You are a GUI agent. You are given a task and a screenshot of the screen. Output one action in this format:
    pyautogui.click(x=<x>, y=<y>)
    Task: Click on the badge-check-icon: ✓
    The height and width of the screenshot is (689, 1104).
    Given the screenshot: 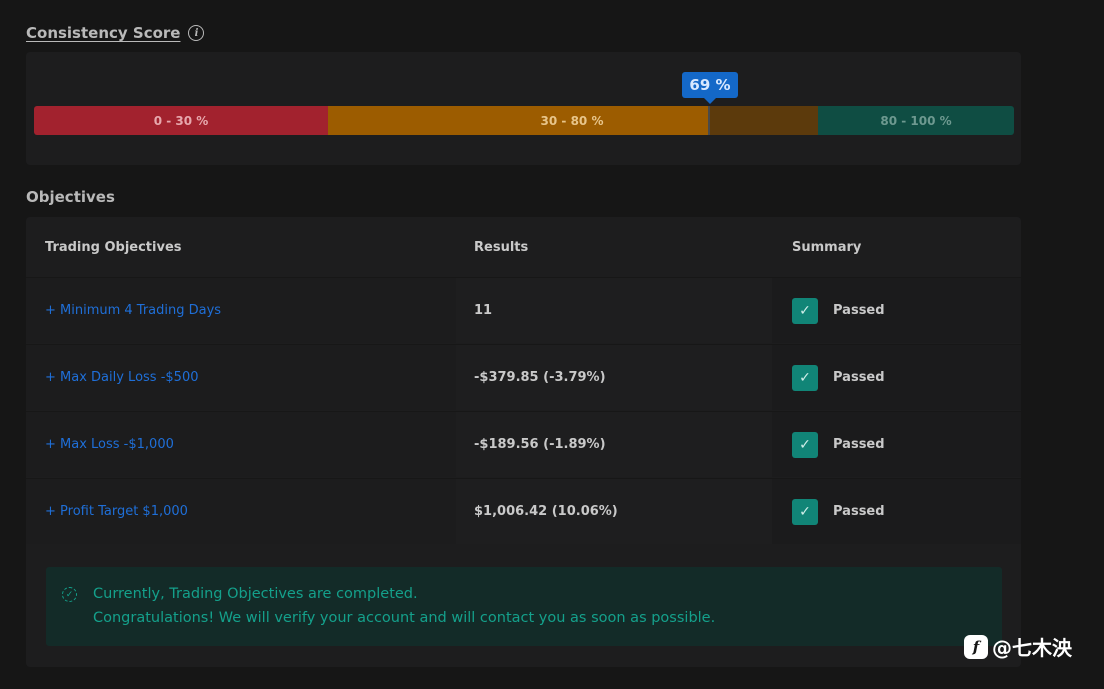 What is the action you would take?
    pyautogui.click(x=69, y=594)
    